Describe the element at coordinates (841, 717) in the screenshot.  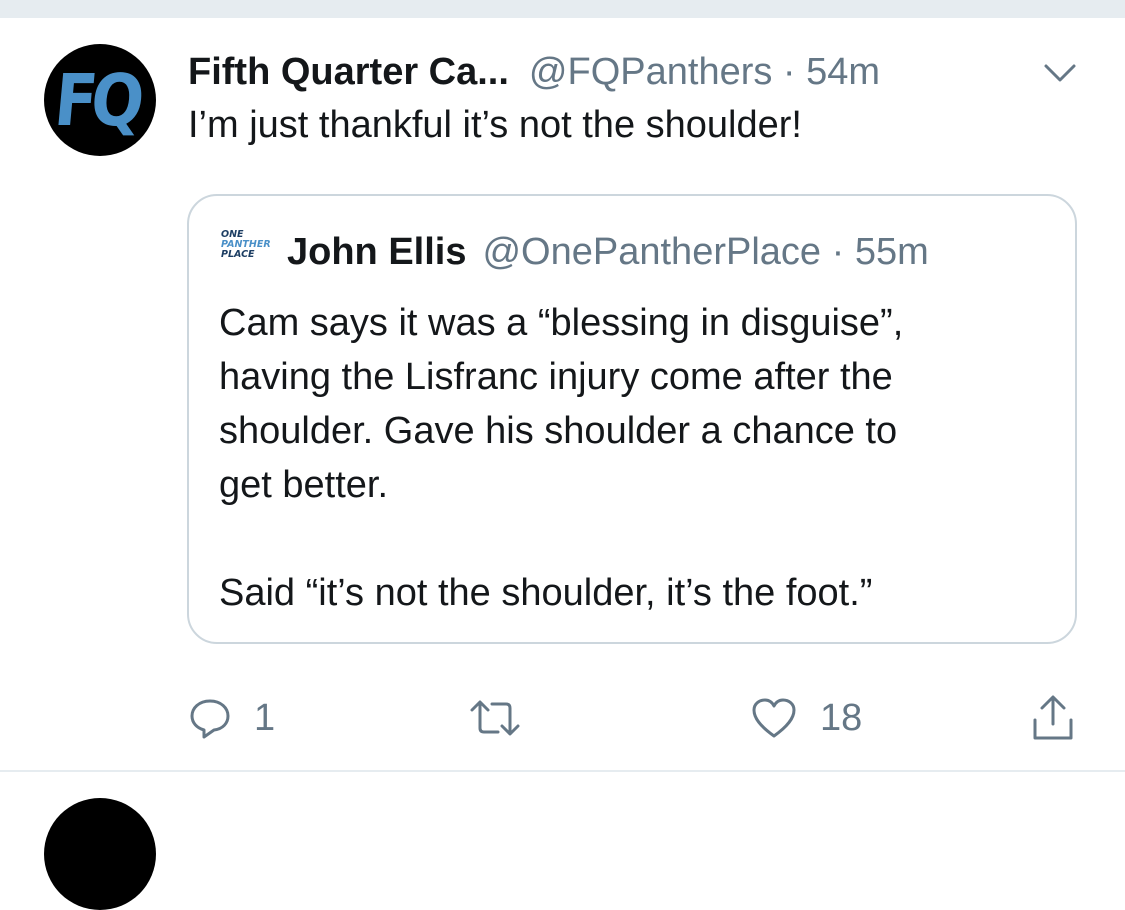
I see `like-count: 18` at that location.